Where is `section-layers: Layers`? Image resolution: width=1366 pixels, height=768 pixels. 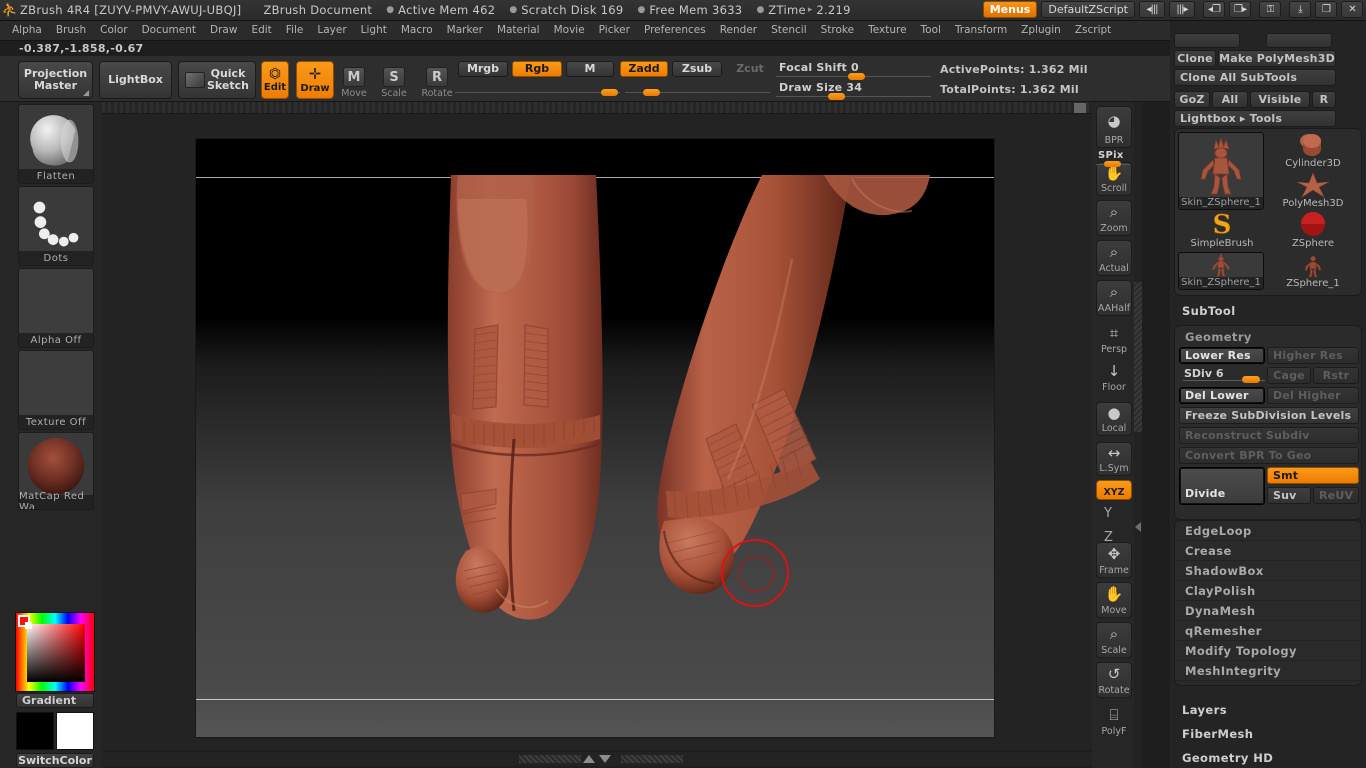 section-layers: Layers is located at coordinates (1198, 710).